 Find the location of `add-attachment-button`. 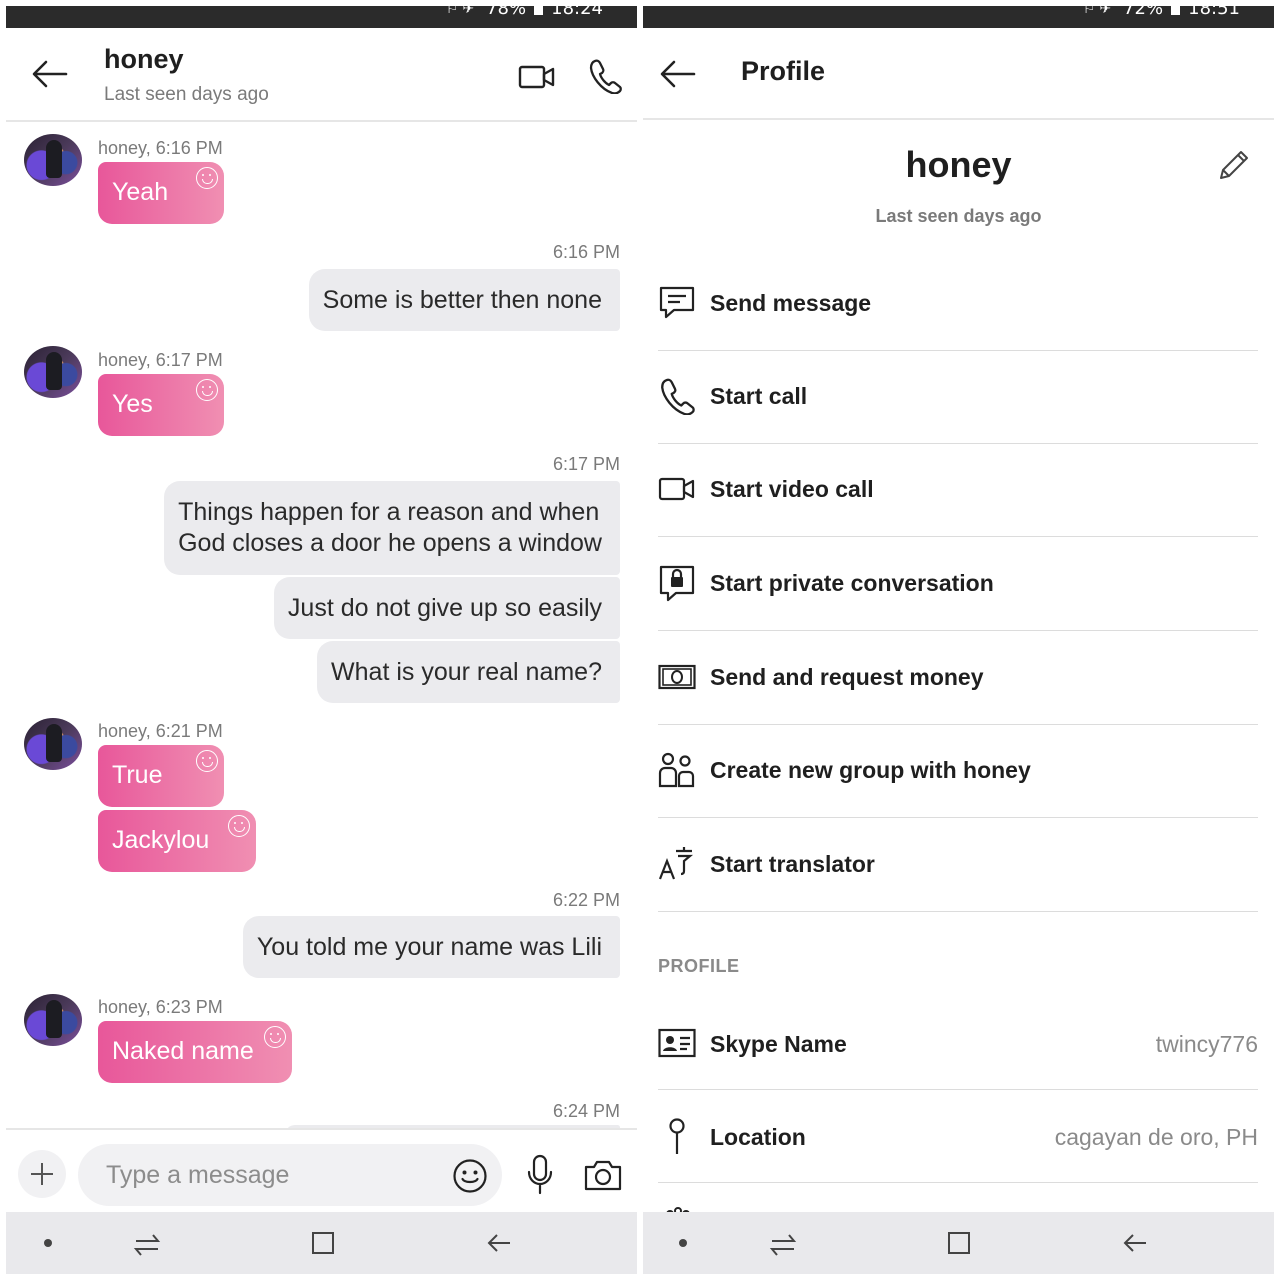

add-attachment-button is located at coordinates (42, 1174).